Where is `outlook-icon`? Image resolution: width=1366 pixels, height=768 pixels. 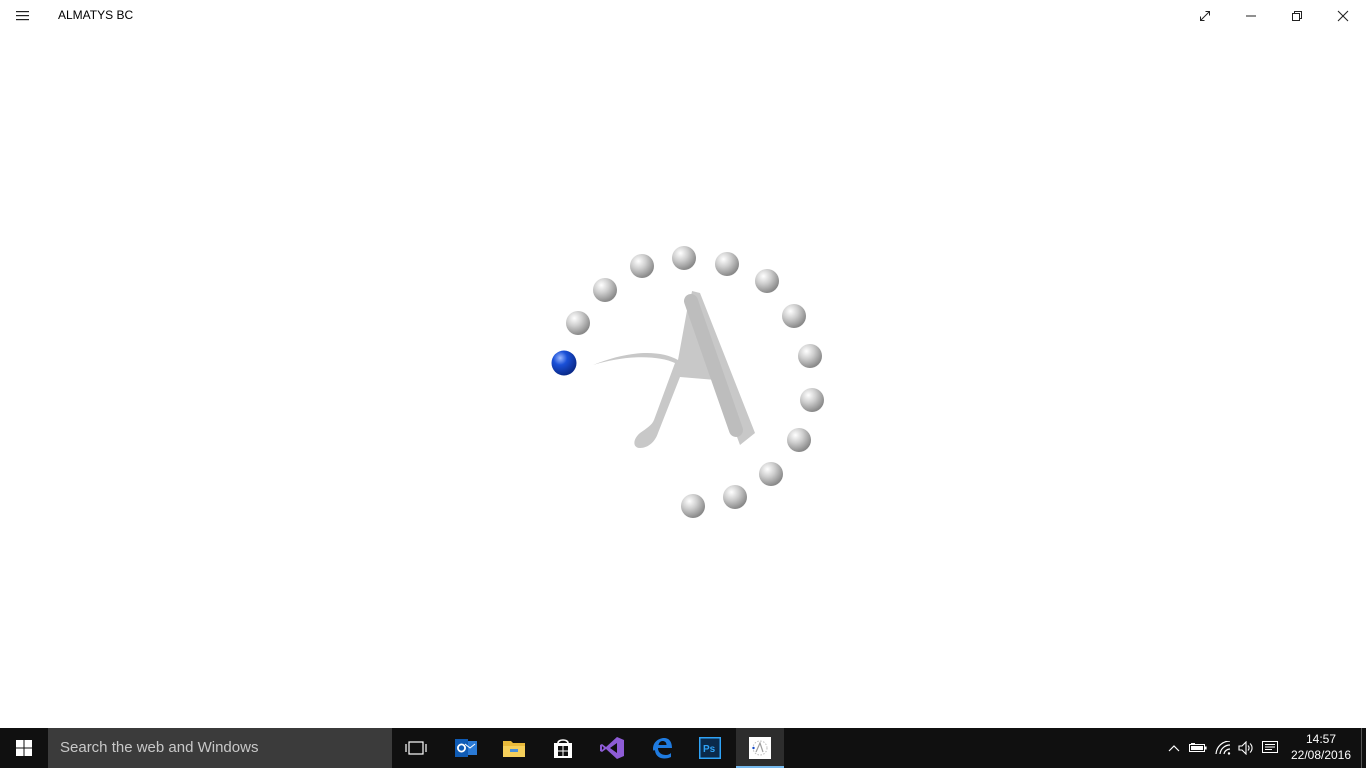
outlook-icon is located at coordinates (466, 748).